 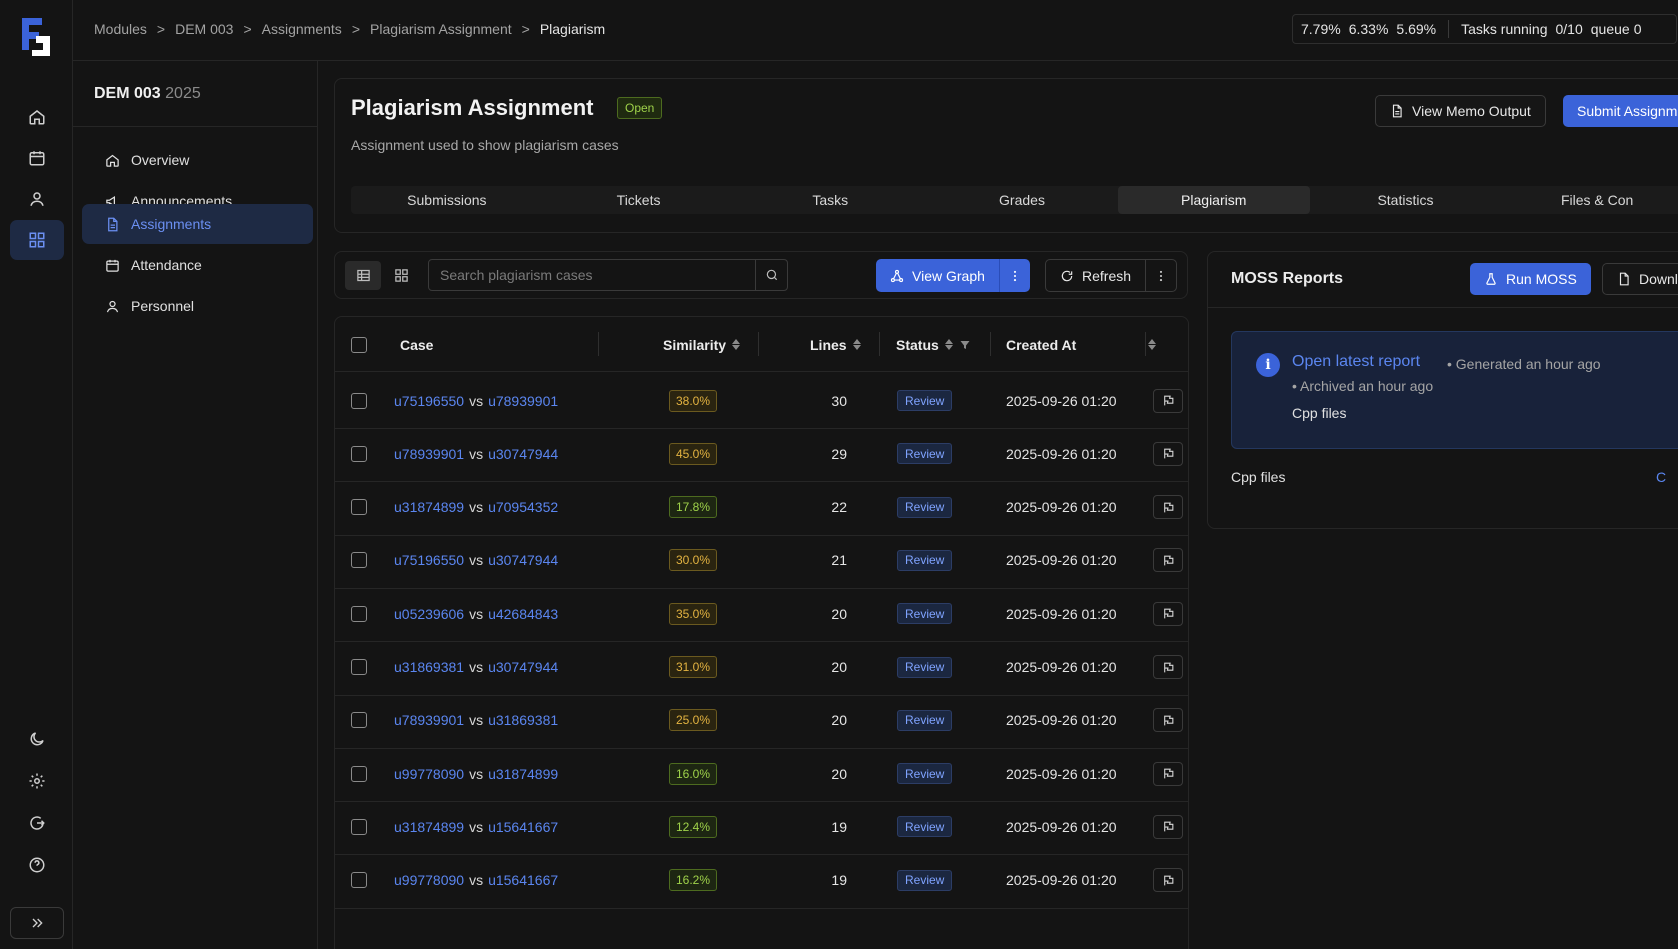 I want to click on calendar-icon, so click(x=37, y=158).